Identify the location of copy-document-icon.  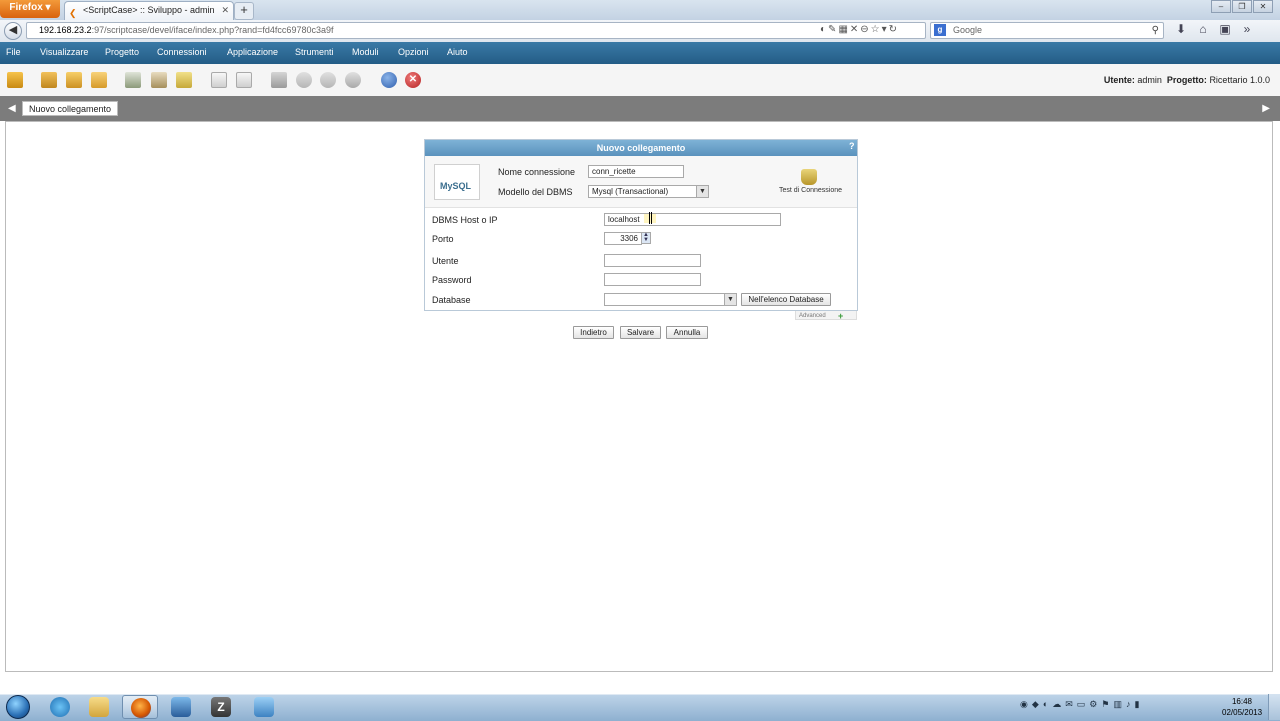
(244, 80).